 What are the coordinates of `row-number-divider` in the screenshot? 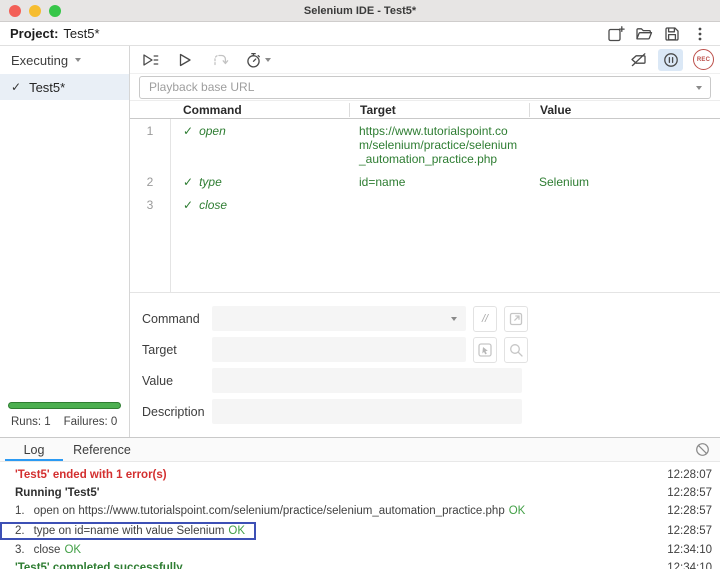 It's located at (170, 205).